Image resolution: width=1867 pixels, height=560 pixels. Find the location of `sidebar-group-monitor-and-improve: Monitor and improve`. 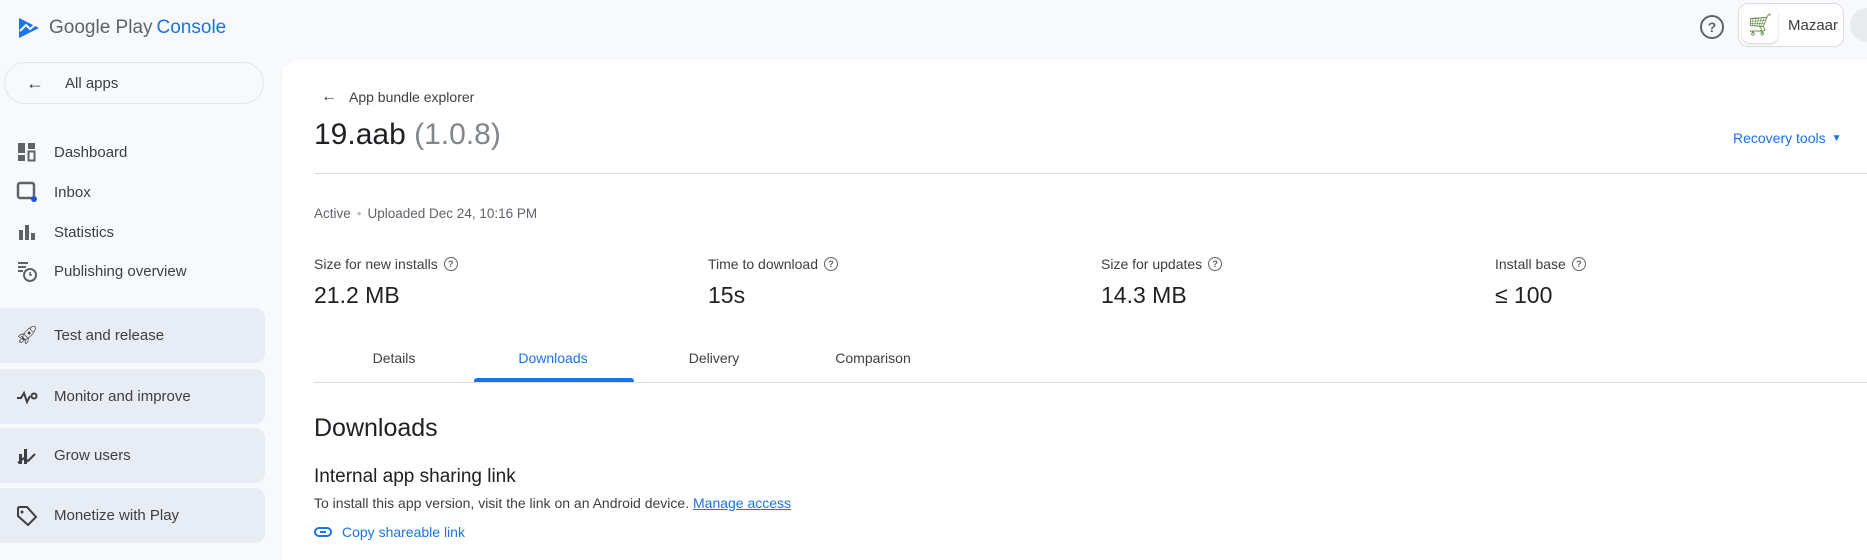

sidebar-group-monitor-and-improve: Monitor and improve is located at coordinates (132, 396).